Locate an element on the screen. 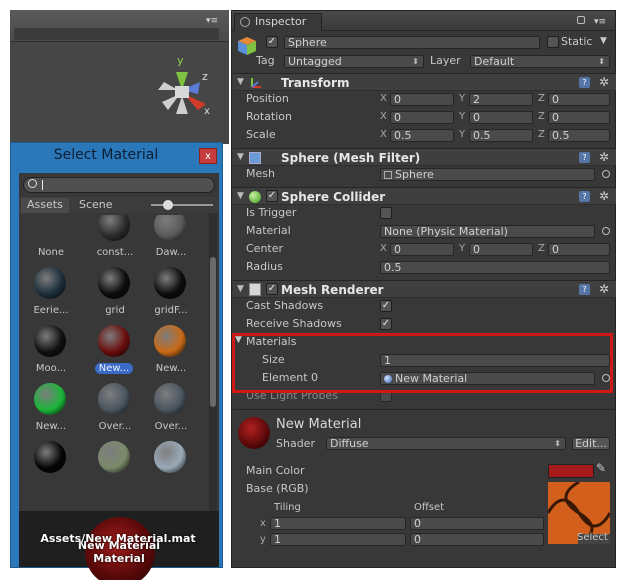 Image resolution: width=629 pixels, height=580 pixels. rotation-y-field: 0 is located at coordinates (501, 117).